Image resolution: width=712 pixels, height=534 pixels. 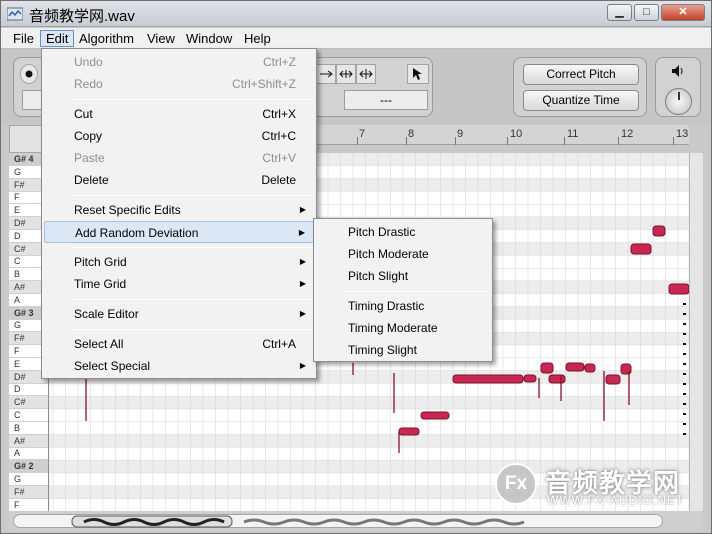 I want to click on piano-key: C, so click(x=28, y=415).